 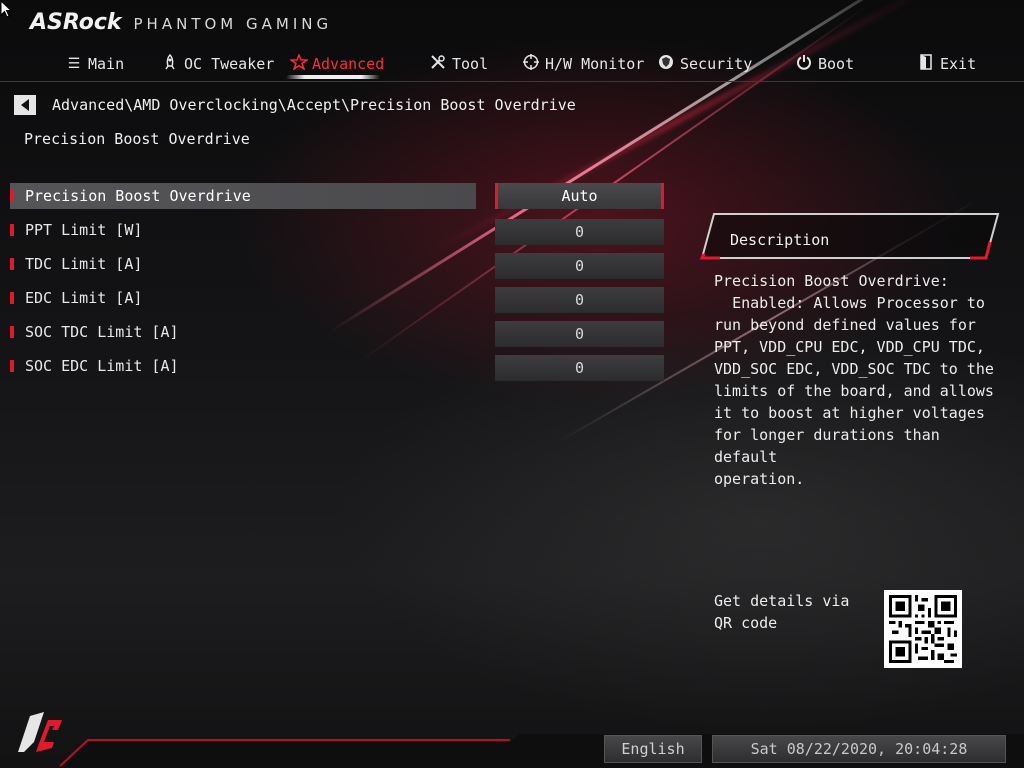 What do you see at coordinates (470, 64) in the screenshot?
I see `tab-label: Tool` at bounding box center [470, 64].